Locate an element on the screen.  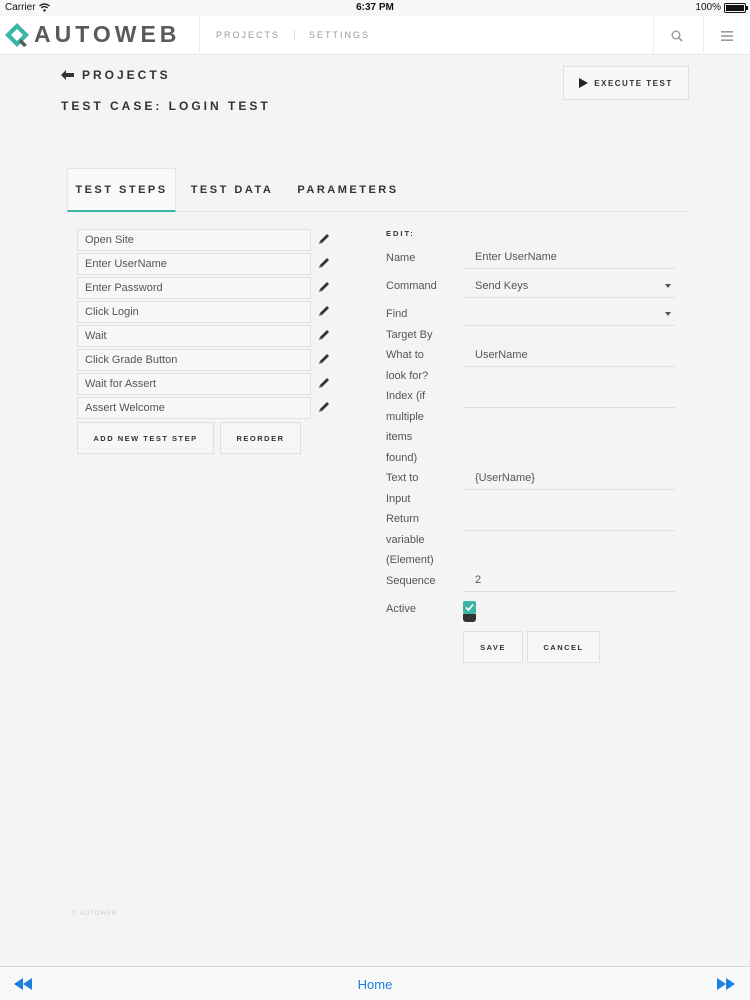
sequence-field: 2 is located at coordinates (569, 581).